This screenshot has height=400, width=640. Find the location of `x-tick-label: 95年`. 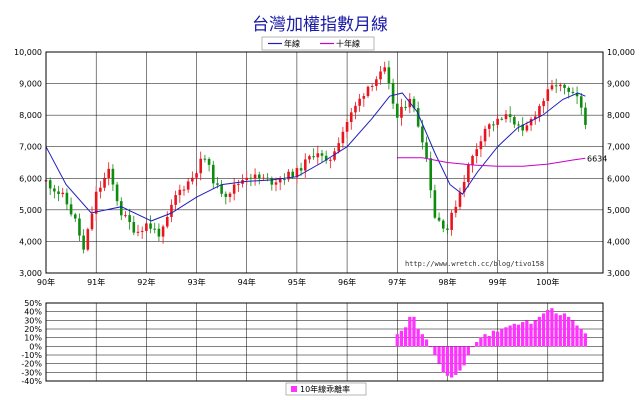

x-tick-label: 95年 is located at coordinates (297, 282).